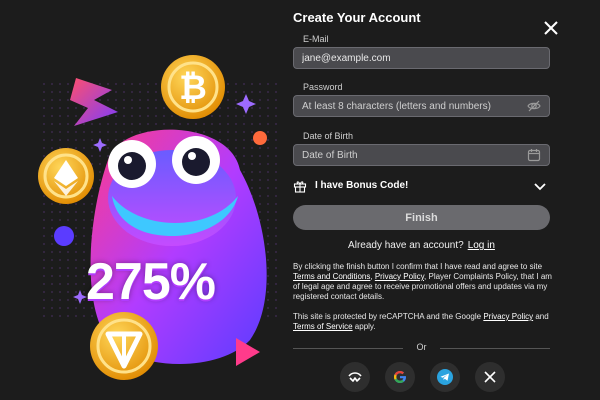 The image size is (600, 400). What do you see at coordinates (66, 176) in the screenshot?
I see `ethereum-coin-icon` at bounding box center [66, 176].